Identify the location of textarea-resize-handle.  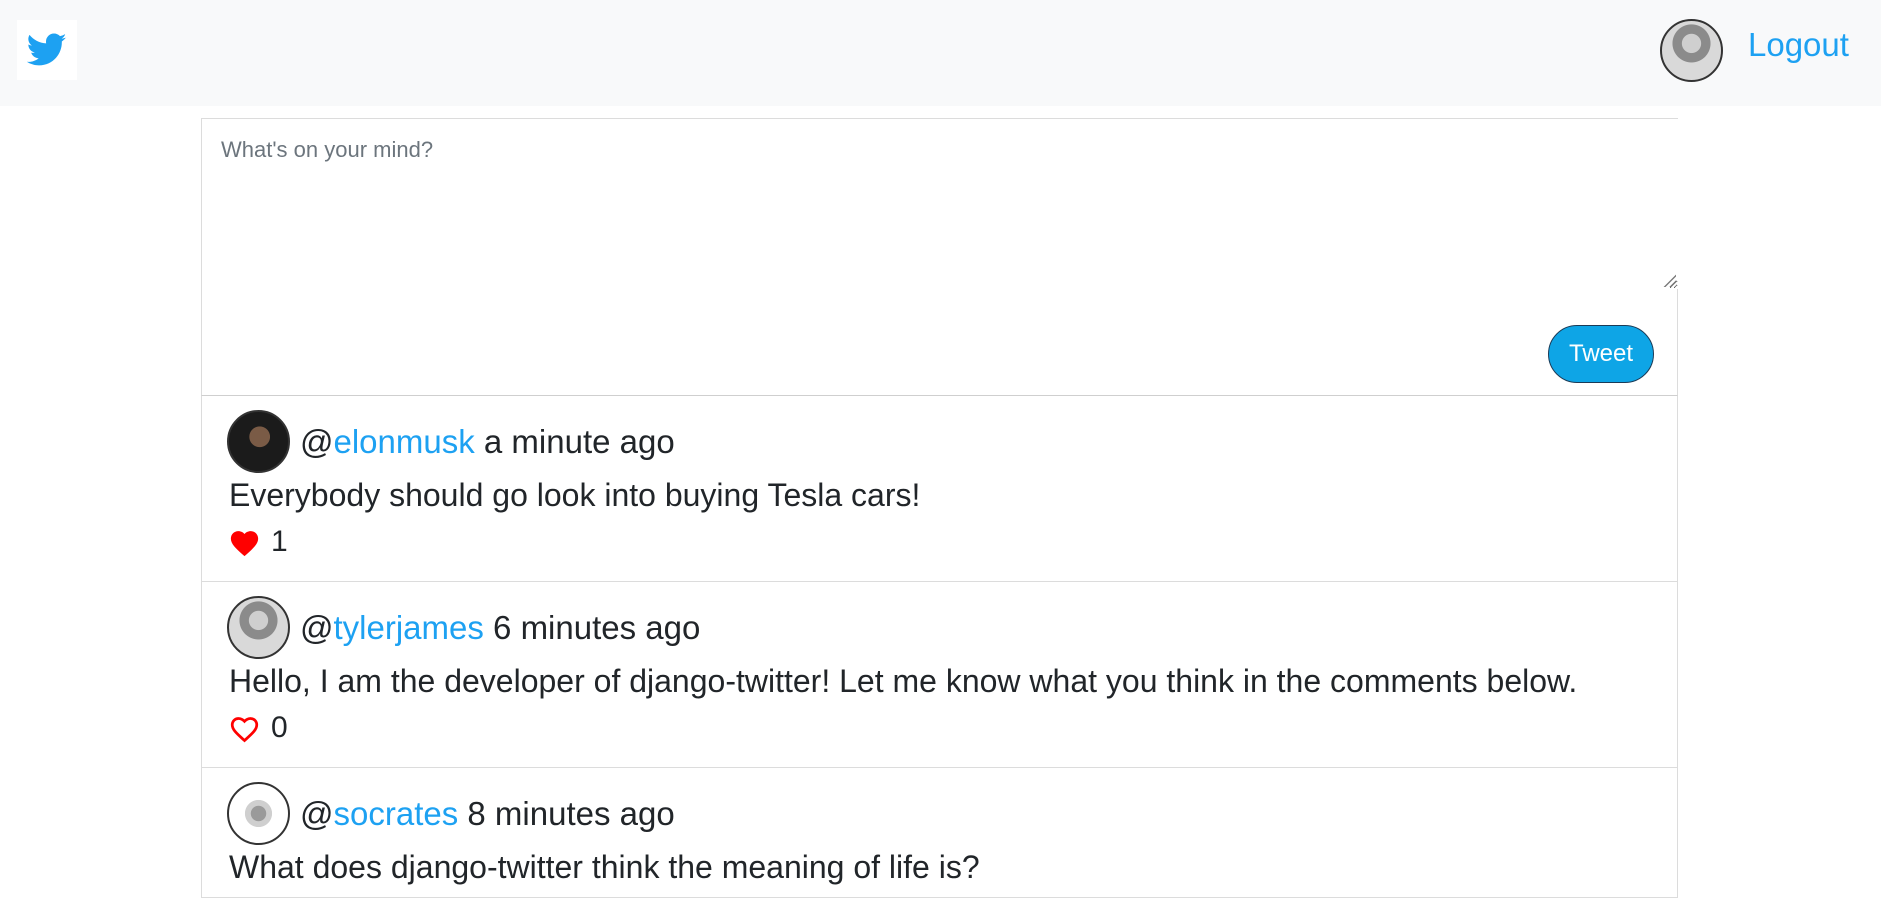
(1669, 280).